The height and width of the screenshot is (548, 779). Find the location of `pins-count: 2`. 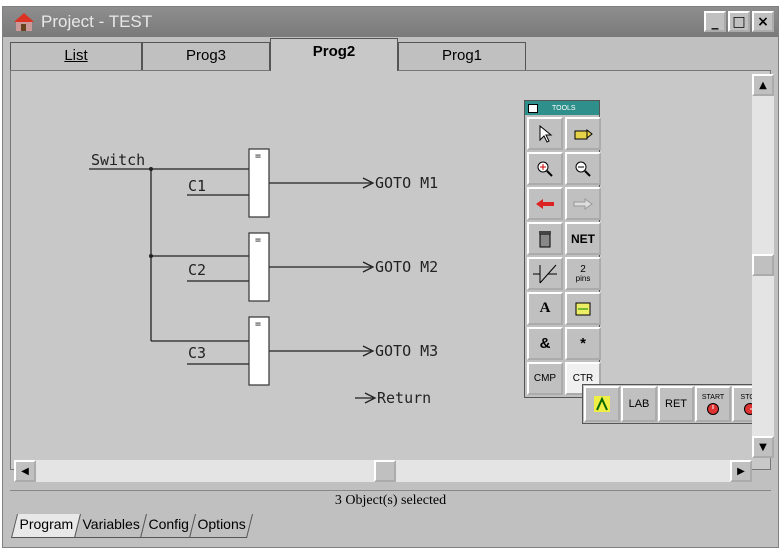

pins-count: 2 is located at coordinates (583, 269).